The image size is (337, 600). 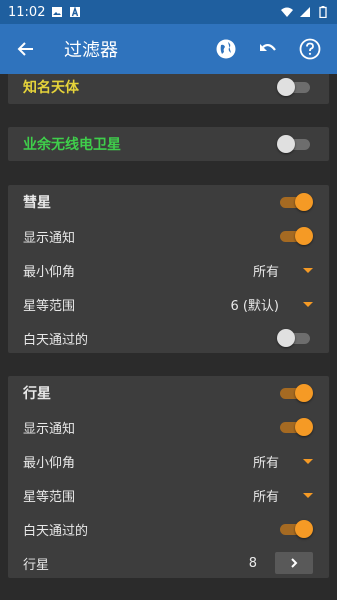 What do you see at coordinates (37, 203) in the screenshot?
I see `comets-title: 彗星` at bounding box center [37, 203].